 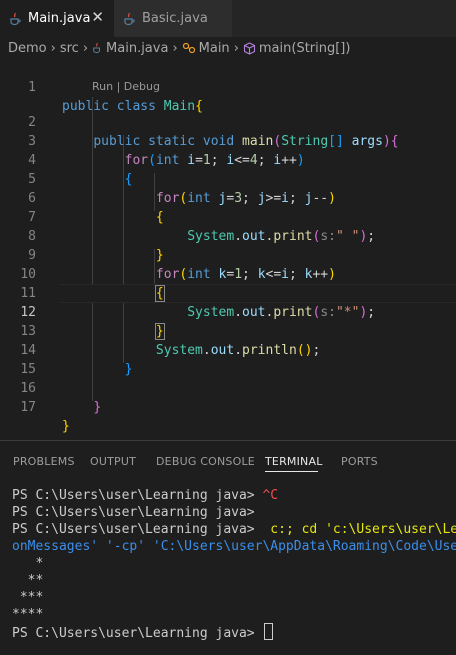 I want to click on terminal-text: ^C, so click(x=266, y=495).